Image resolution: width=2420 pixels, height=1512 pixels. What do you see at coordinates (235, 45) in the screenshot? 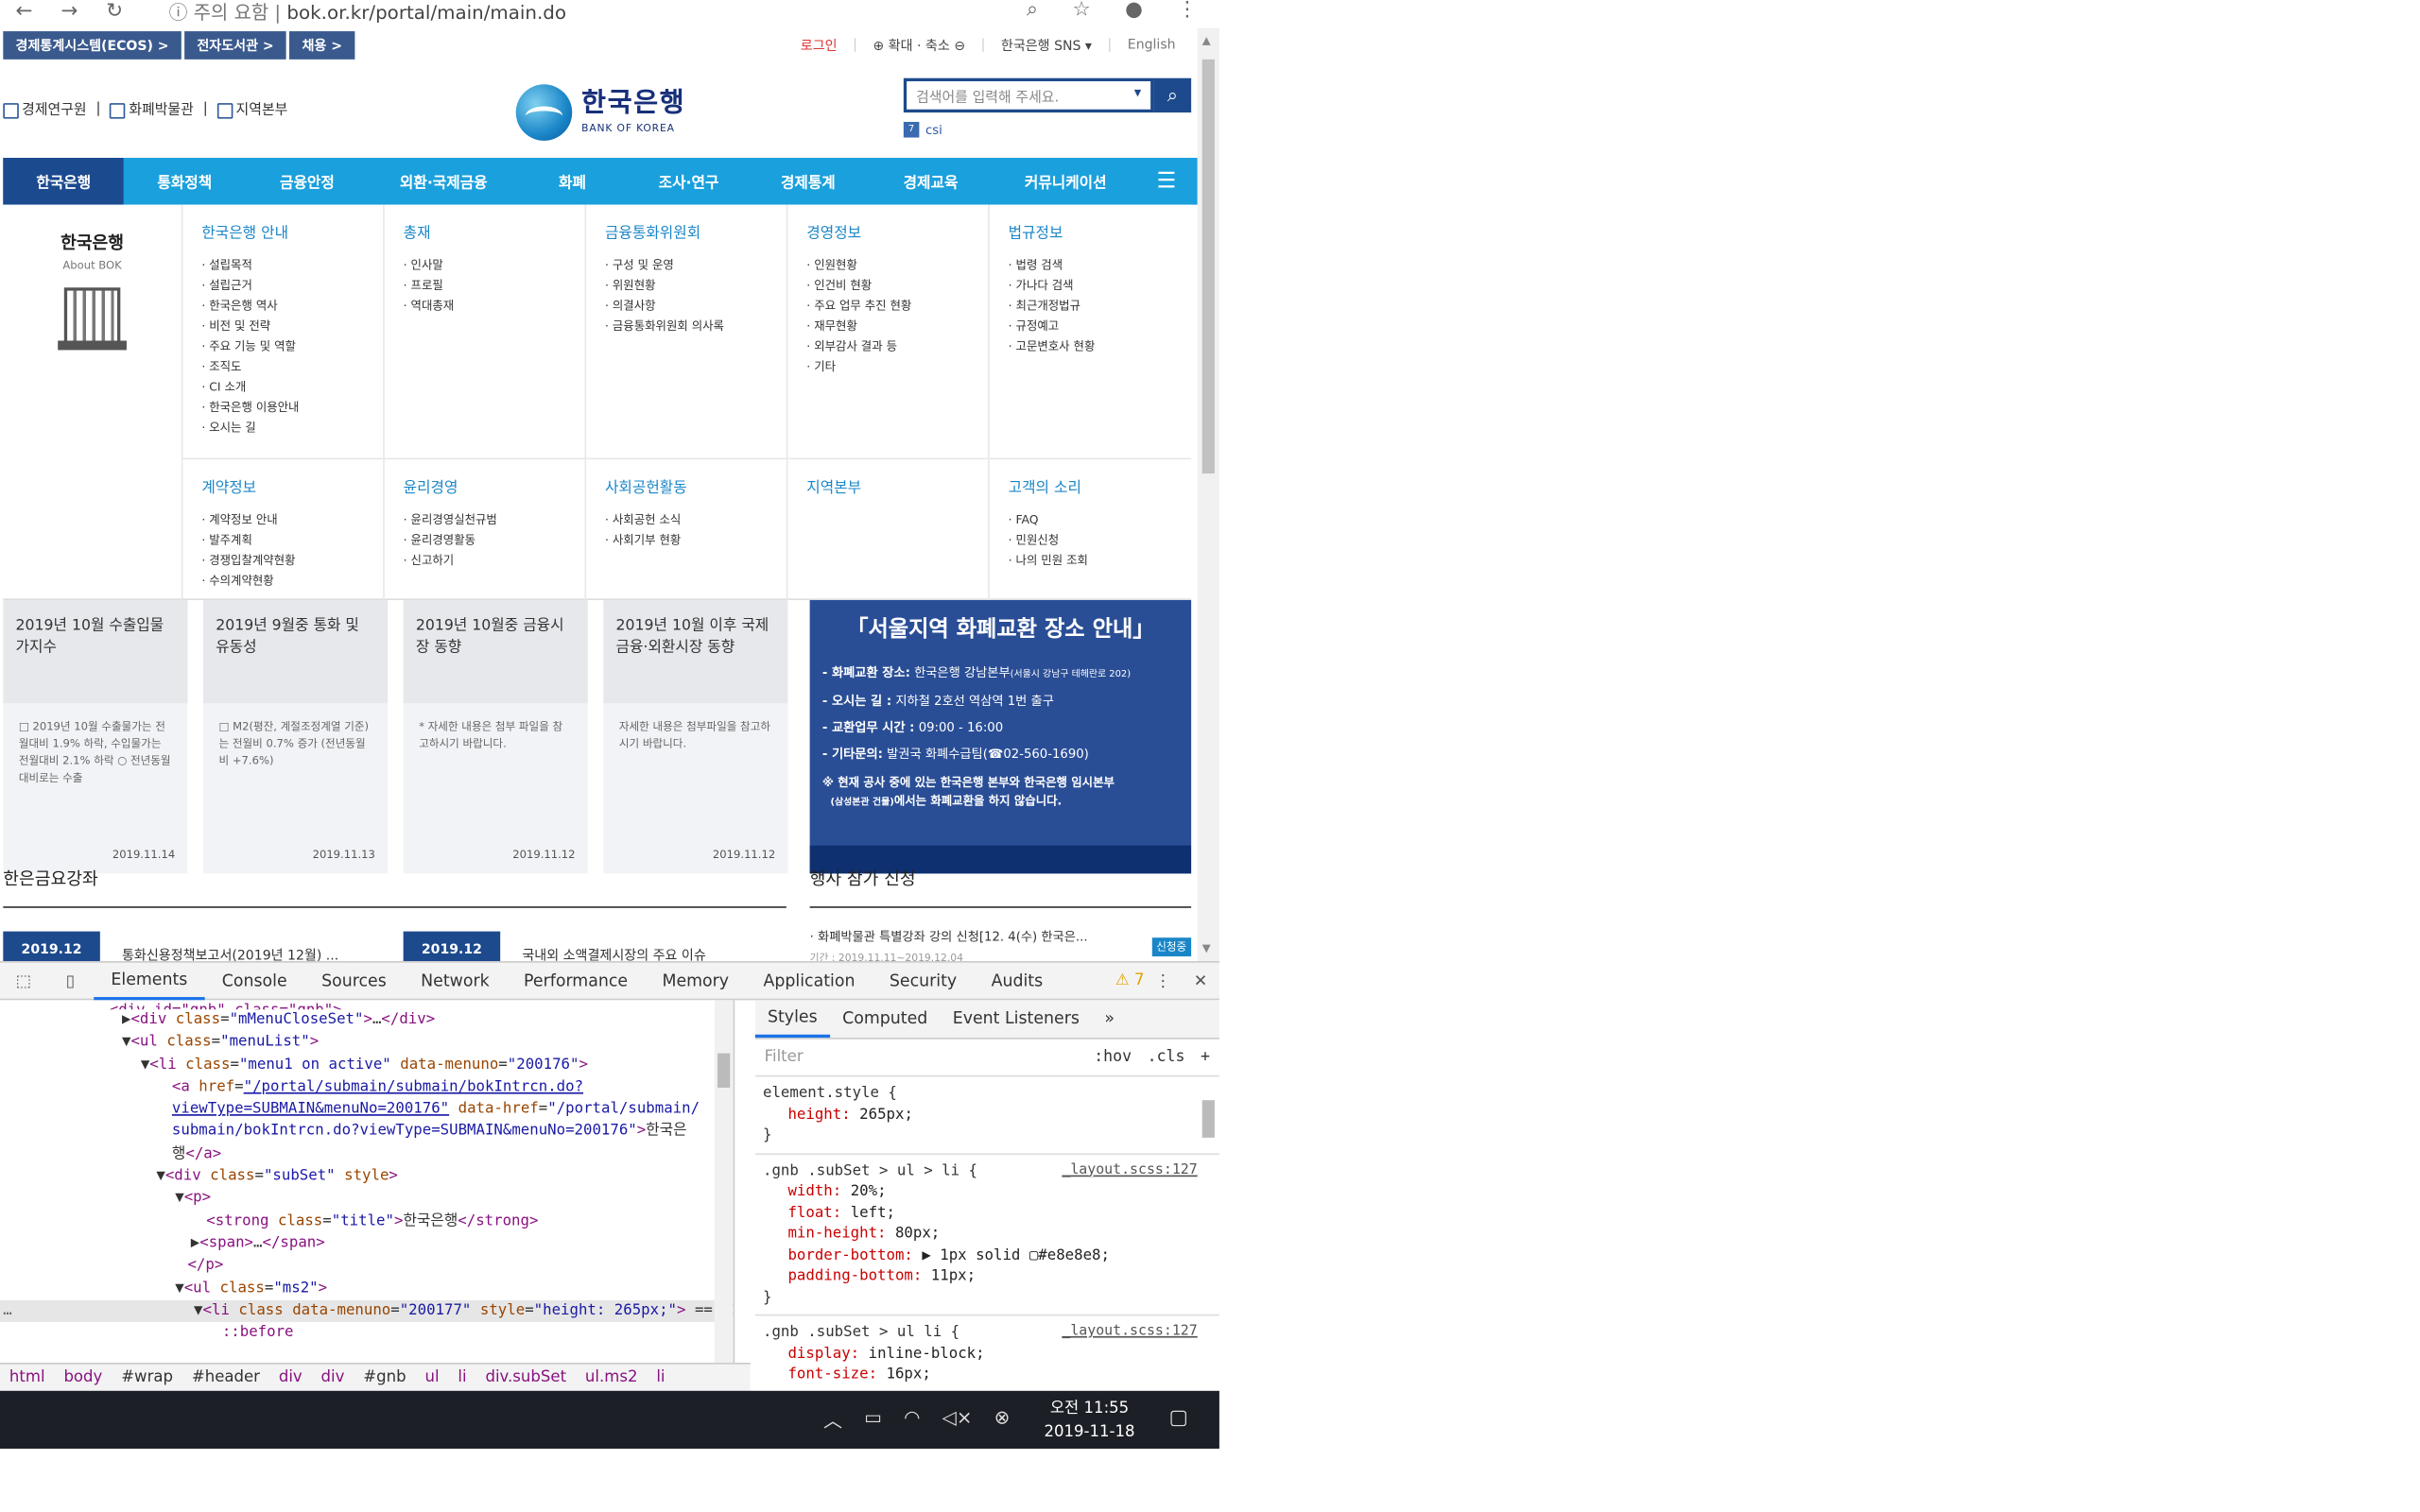
I see `library-link: 전자도서관 >` at bounding box center [235, 45].